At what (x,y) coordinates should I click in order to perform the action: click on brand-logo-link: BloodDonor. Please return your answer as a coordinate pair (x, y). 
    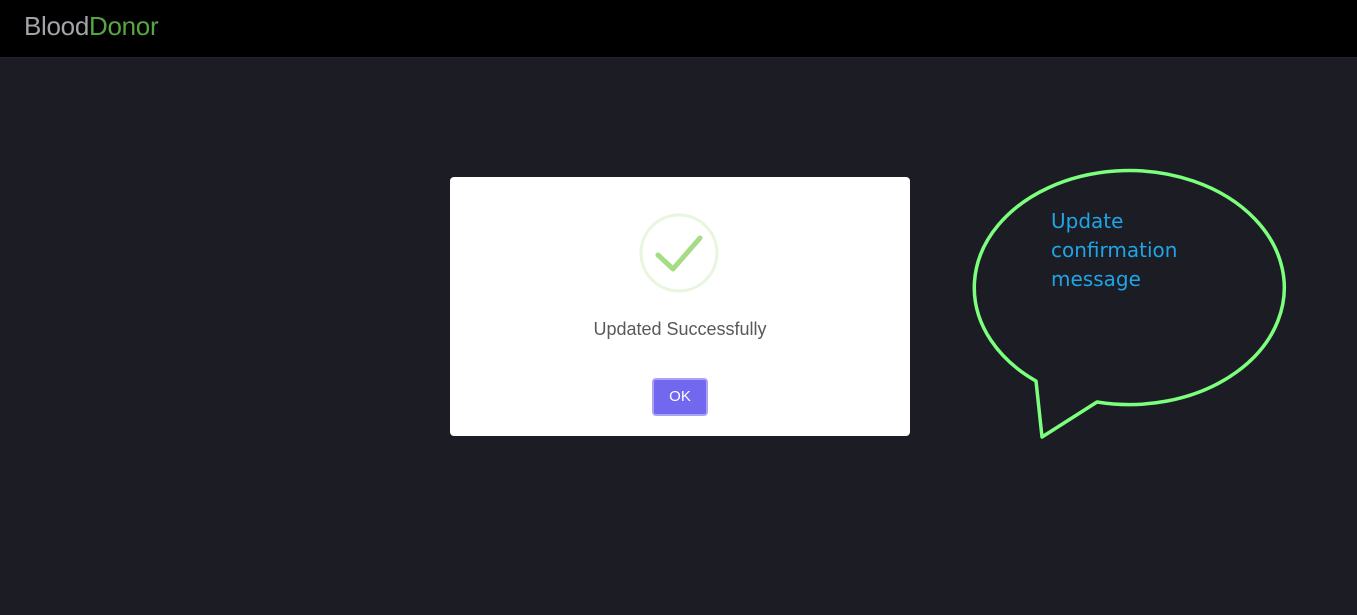
    Looking at the image, I should click on (91, 26).